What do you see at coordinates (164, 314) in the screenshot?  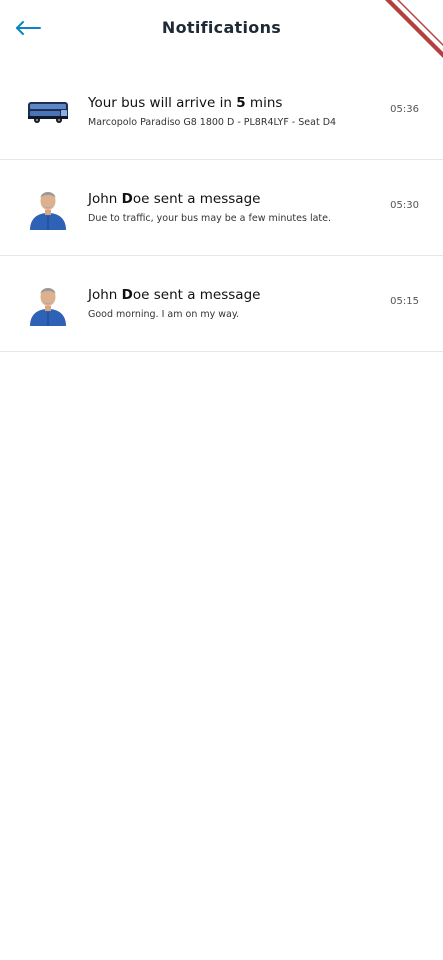 I see `notification-subtitle: Good morning. I am on my way.` at bounding box center [164, 314].